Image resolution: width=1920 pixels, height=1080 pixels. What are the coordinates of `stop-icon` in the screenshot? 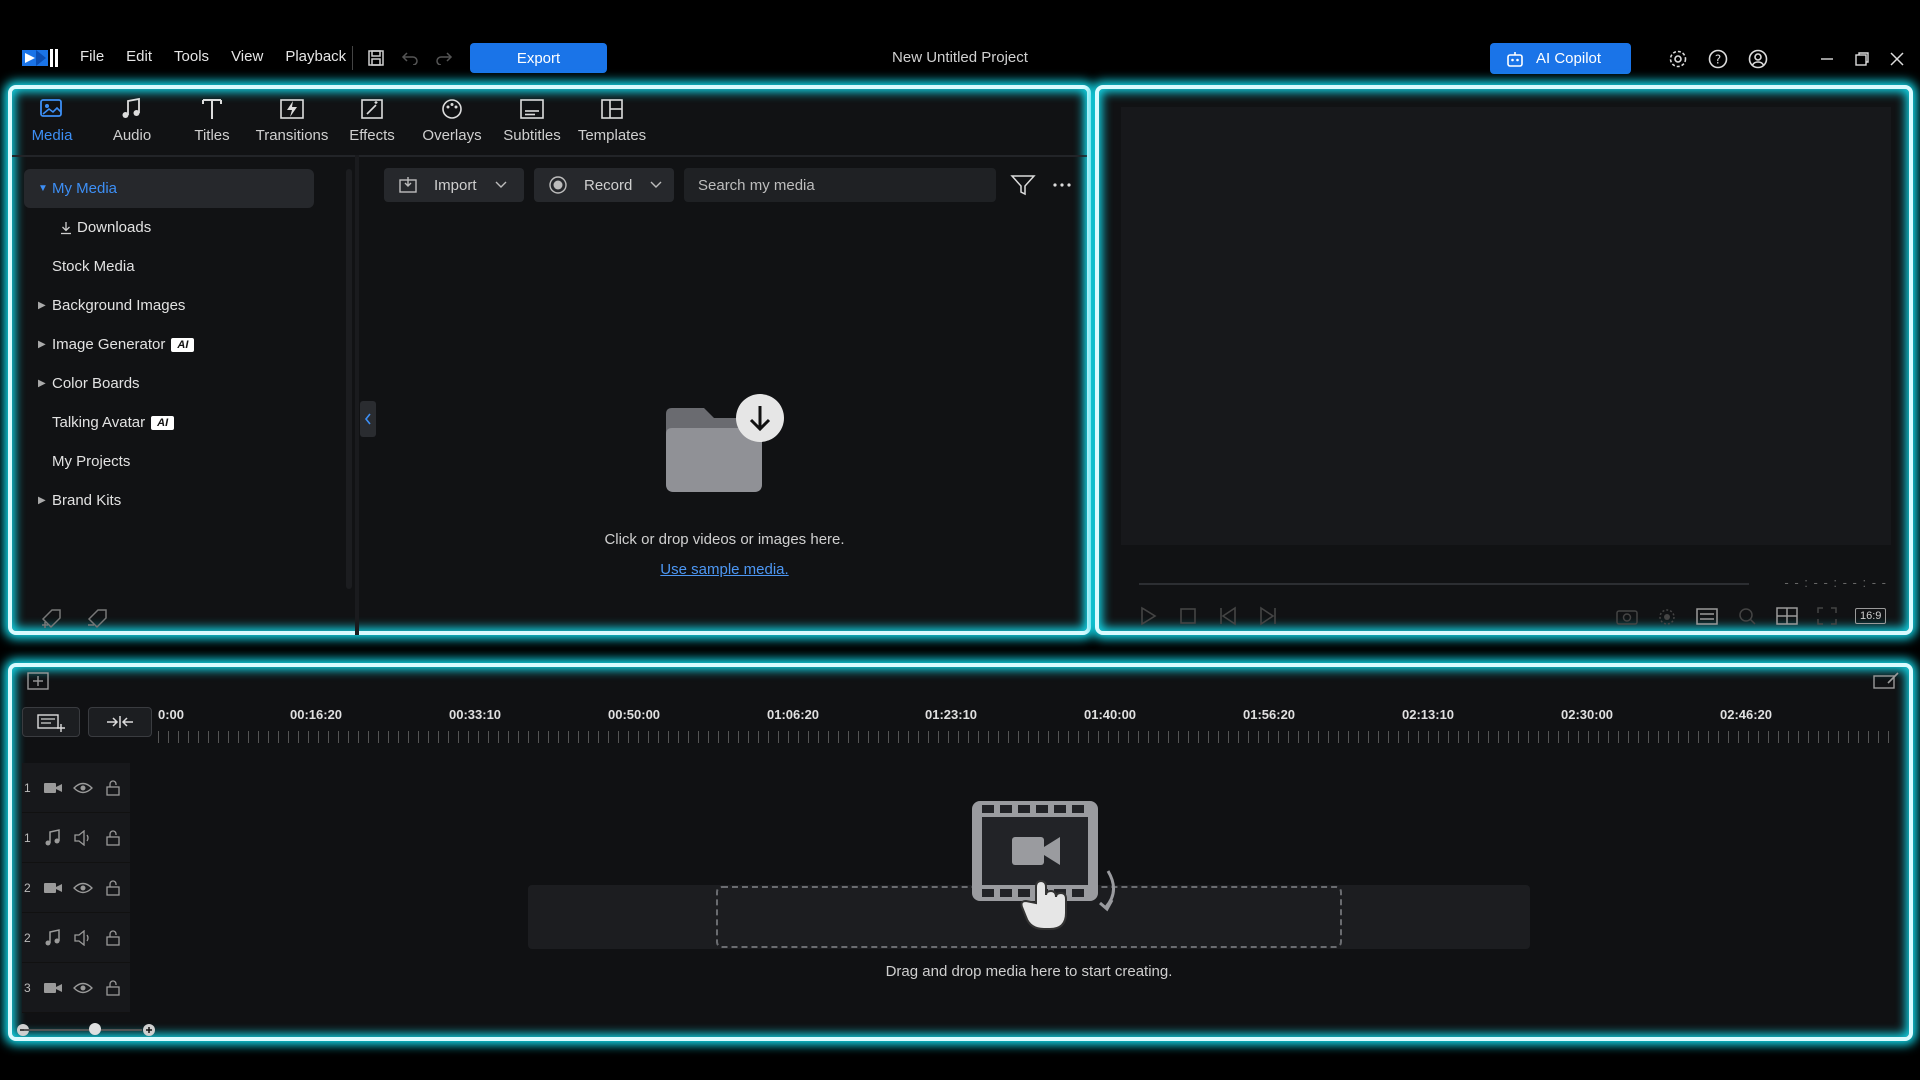 It's located at (1188, 616).